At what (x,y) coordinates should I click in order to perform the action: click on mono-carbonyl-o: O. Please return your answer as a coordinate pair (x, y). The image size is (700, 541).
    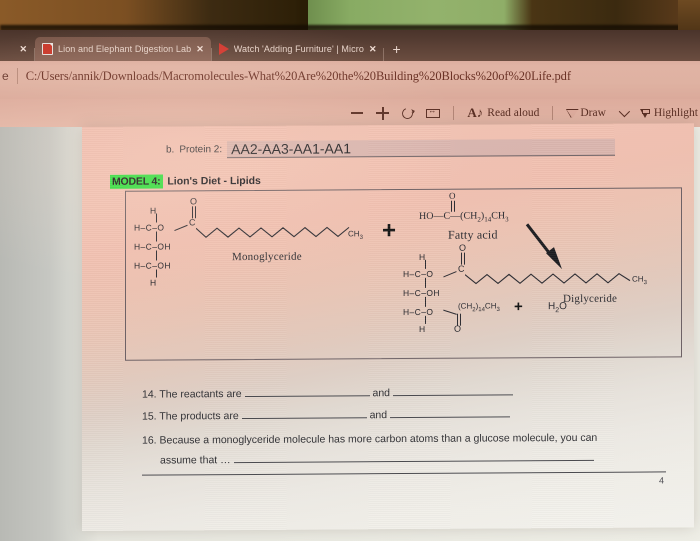
    Looking at the image, I should click on (194, 201).